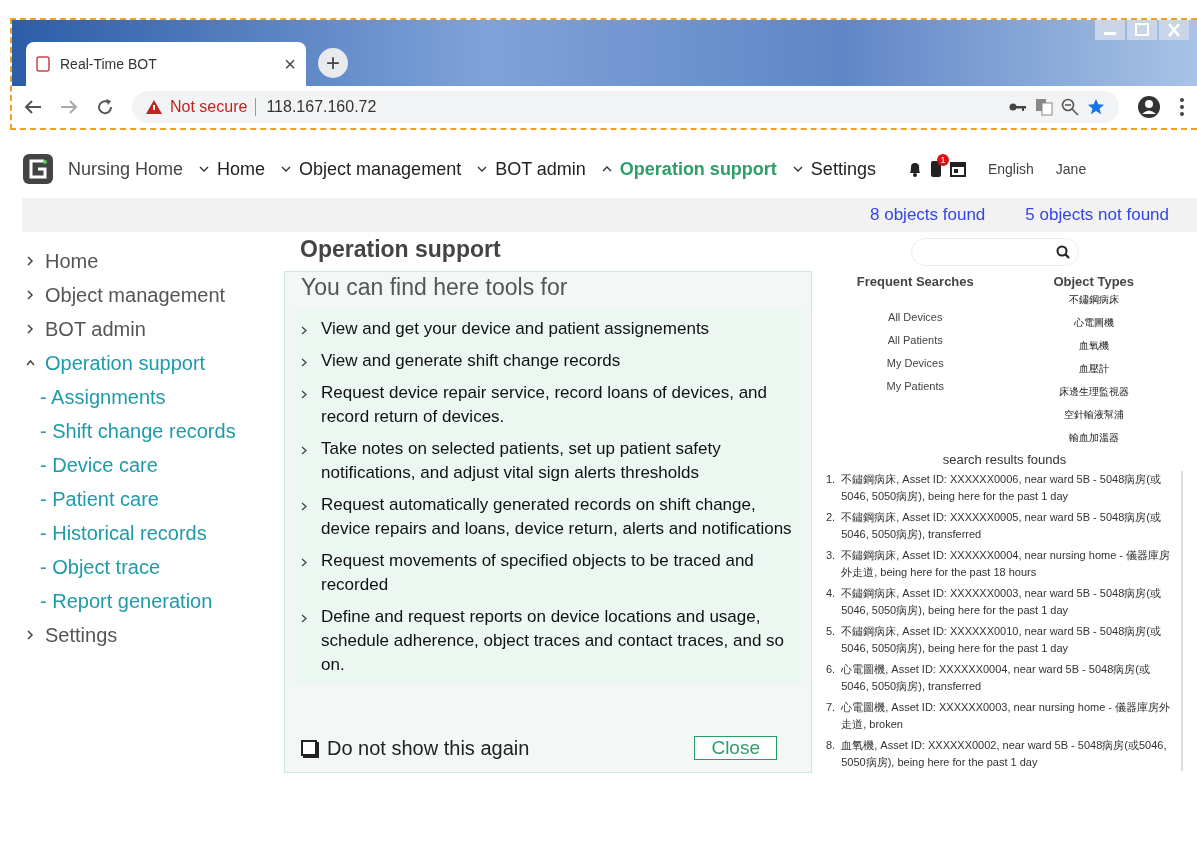 The width and height of the screenshot is (1197, 852). What do you see at coordinates (914, 169) in the screenshot?
I see `bell-icon` at bounding box center [914, 169].